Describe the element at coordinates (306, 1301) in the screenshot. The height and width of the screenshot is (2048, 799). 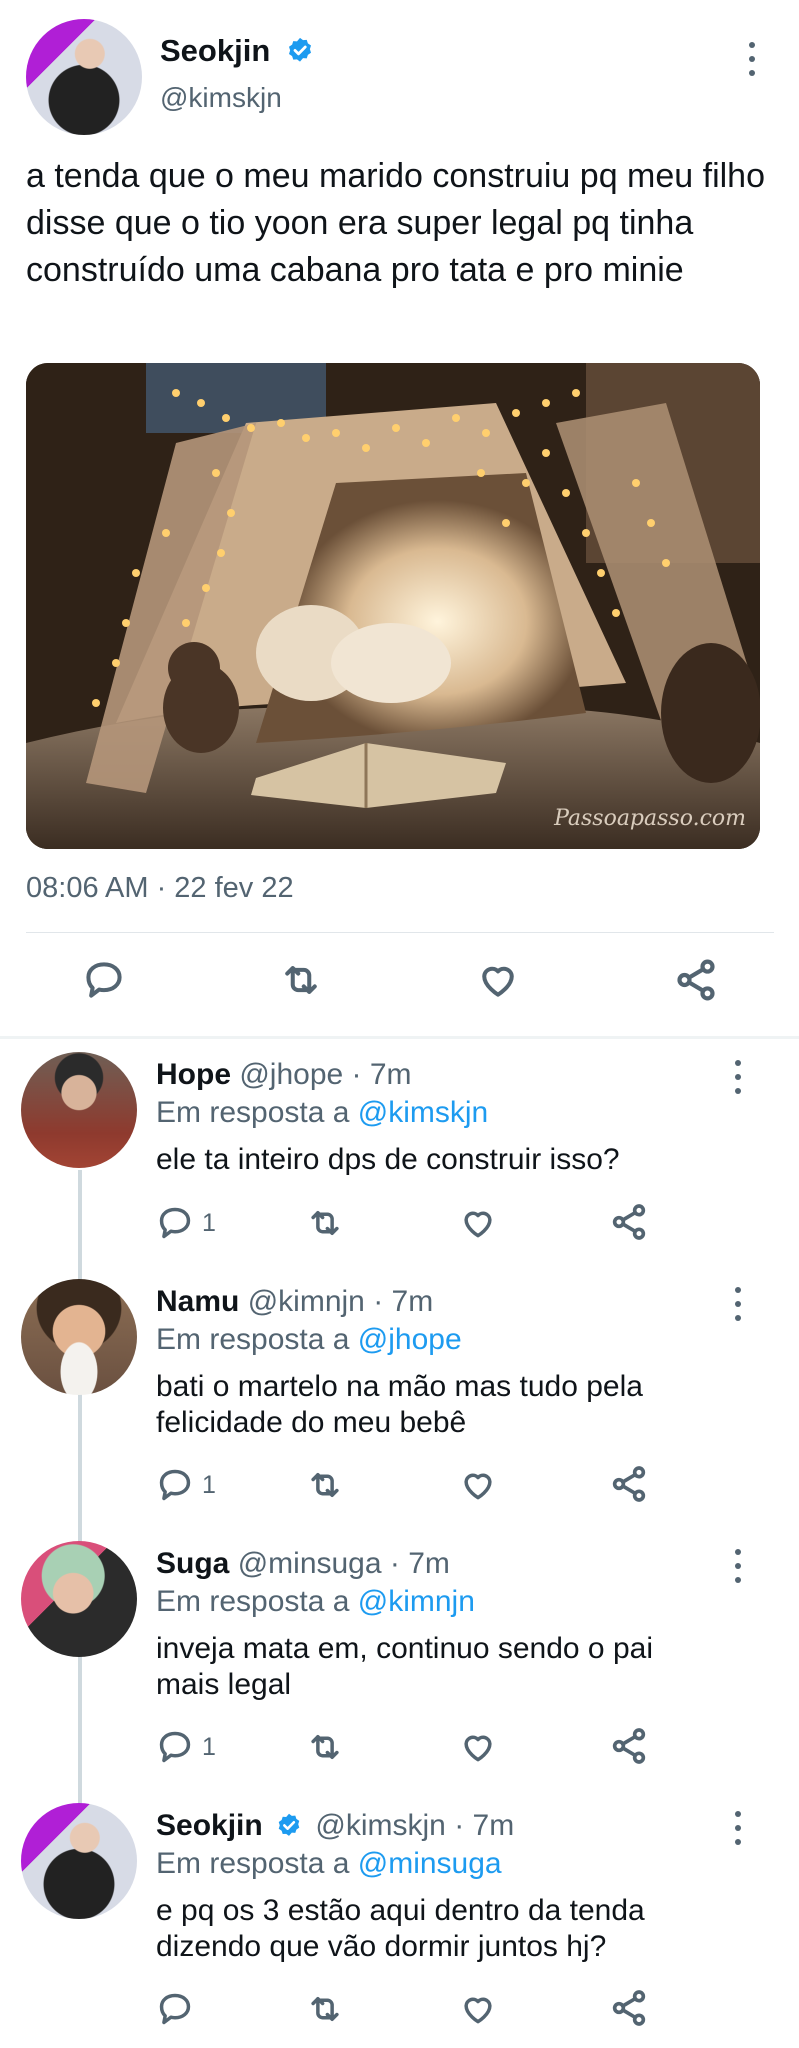
I see `reply-author-handle: @kimnjn` at that location.